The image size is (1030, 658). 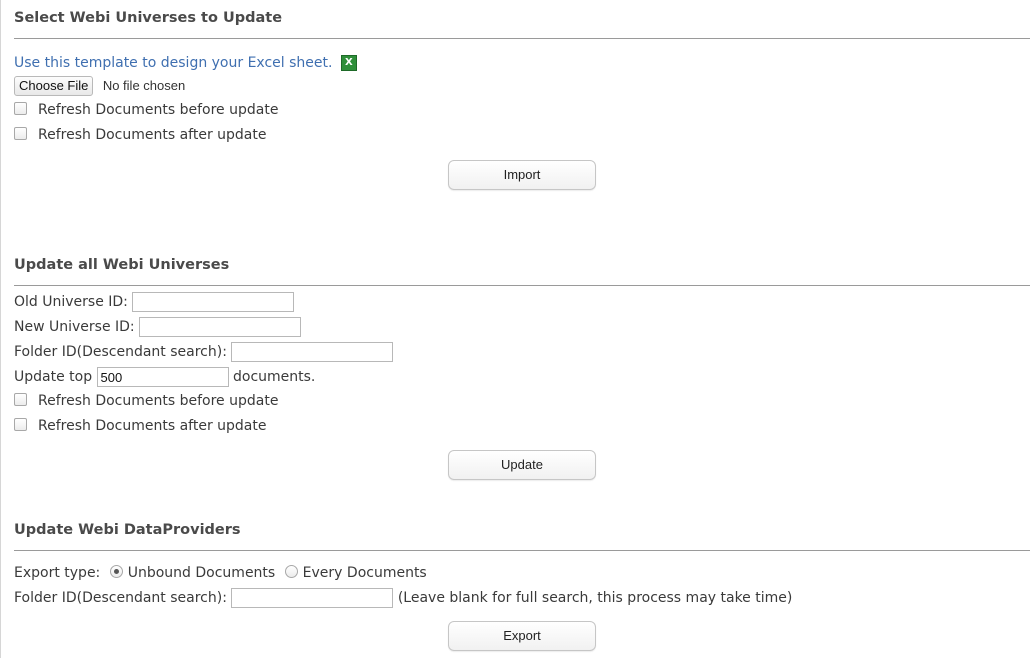 I want to click on update-top-label: Update top, so click(x=53, y=377).